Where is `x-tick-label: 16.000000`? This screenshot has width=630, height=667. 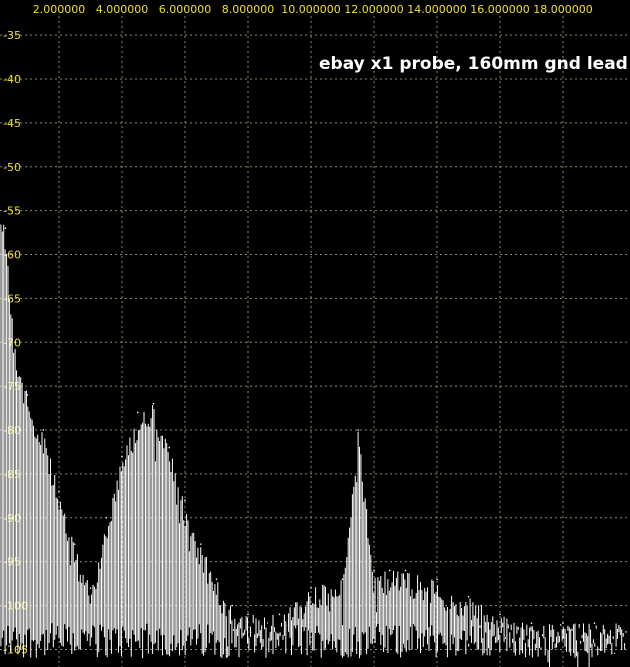
x-tick-label: 16.000000 is located at coordinates (500, 9).